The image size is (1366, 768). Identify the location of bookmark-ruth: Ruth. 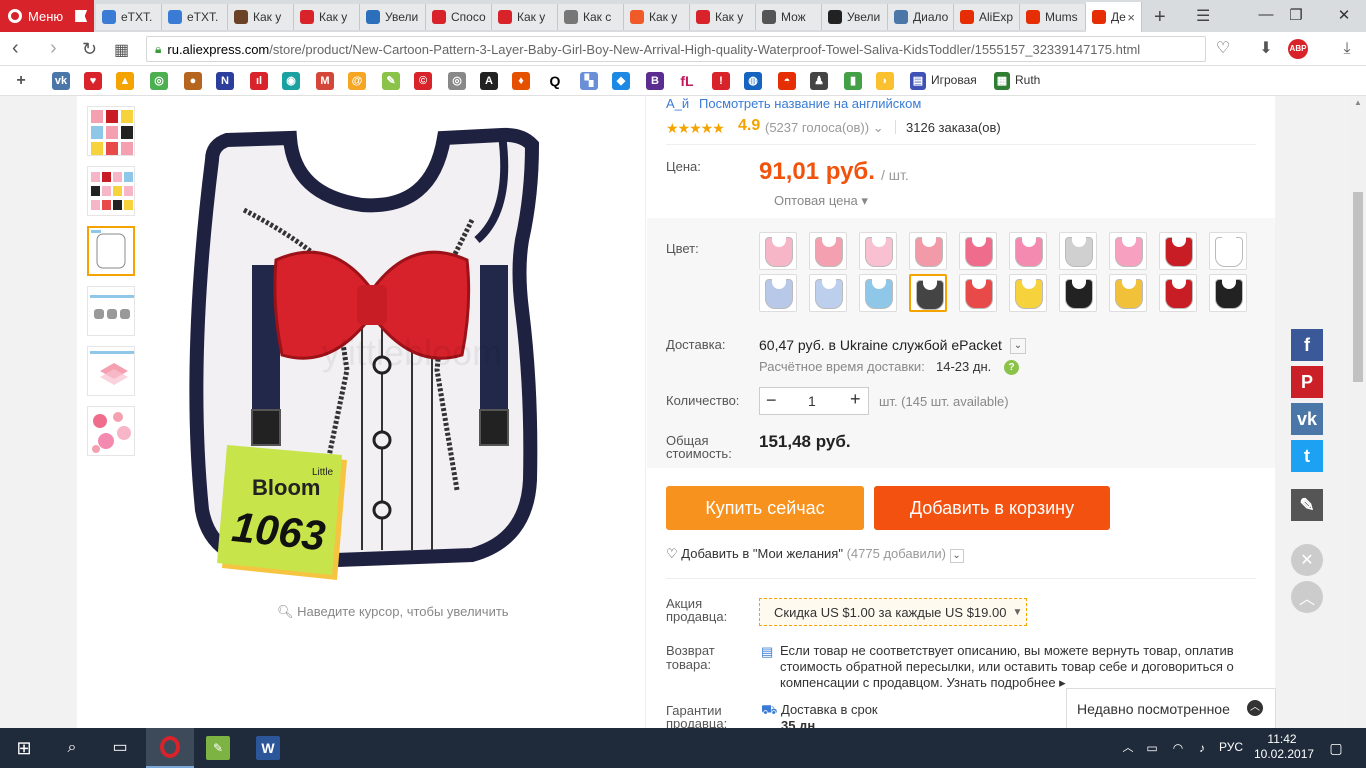
(1027, 80).